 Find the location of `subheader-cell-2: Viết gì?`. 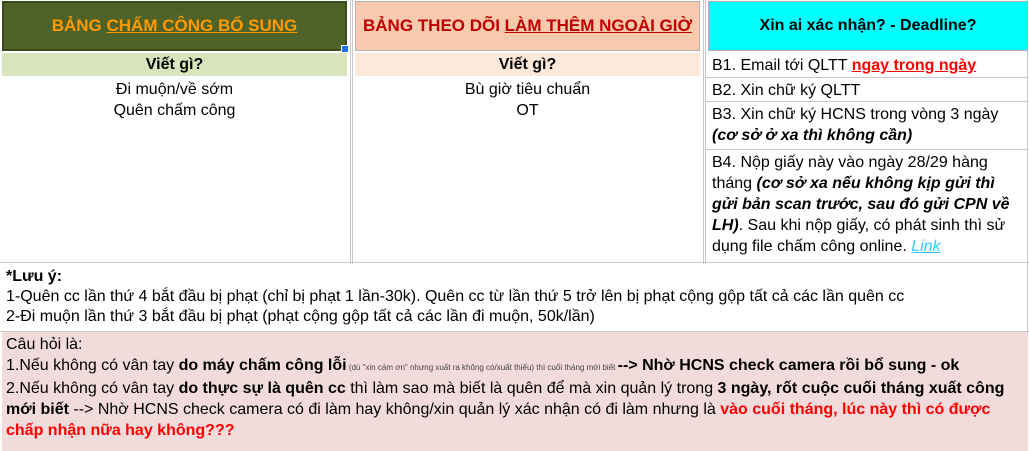

subheader-cell-2: Viết gì? is located at coordinates (527, 64).